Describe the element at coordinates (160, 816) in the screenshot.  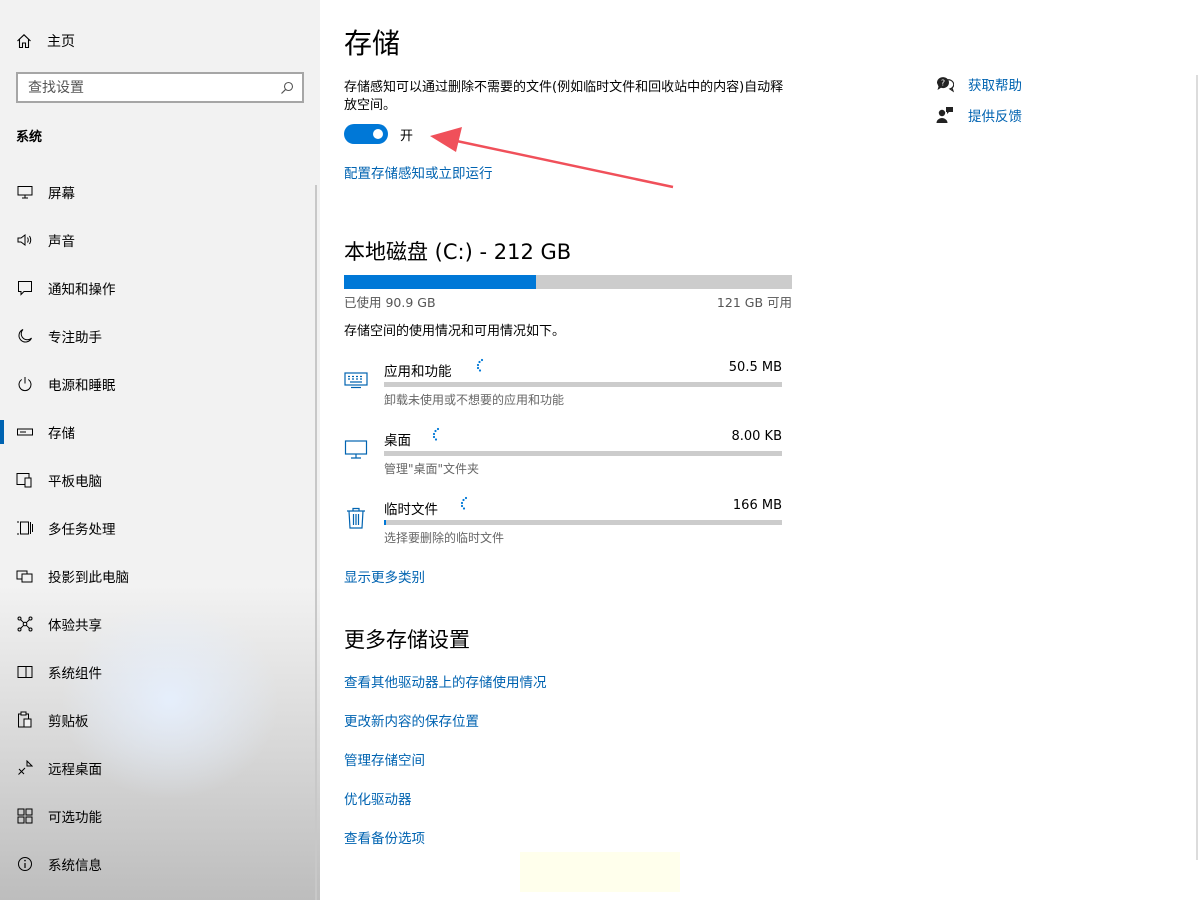
I see `sidebar-item-optional-features: 可选功能` at that location.